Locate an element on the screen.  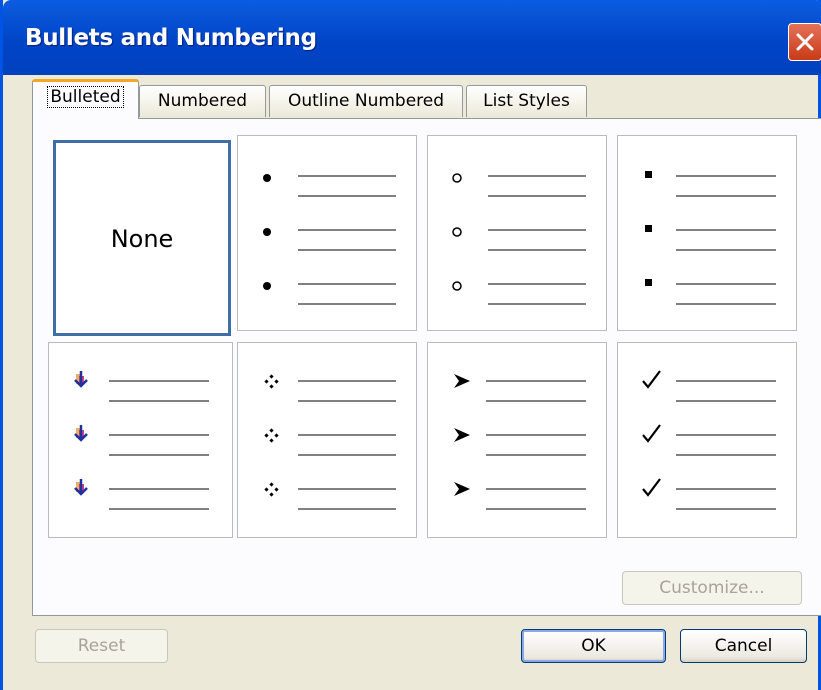
tab-bulleted: Bulleted is located at coordinates (85, 99).